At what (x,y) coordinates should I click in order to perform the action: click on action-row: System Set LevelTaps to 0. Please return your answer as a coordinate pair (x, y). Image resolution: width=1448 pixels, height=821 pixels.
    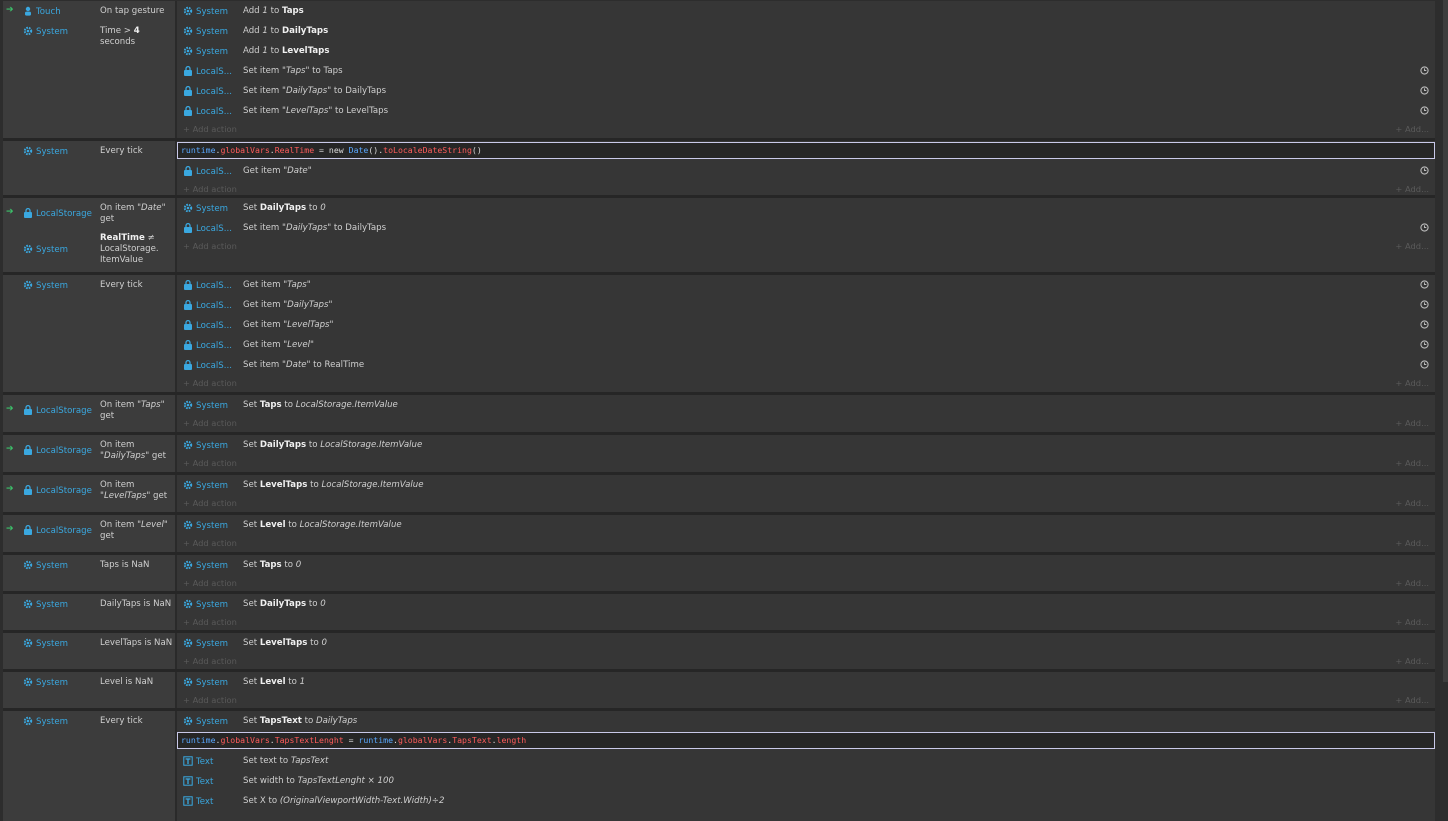
    Looking at the image, I should click on (806, 643).